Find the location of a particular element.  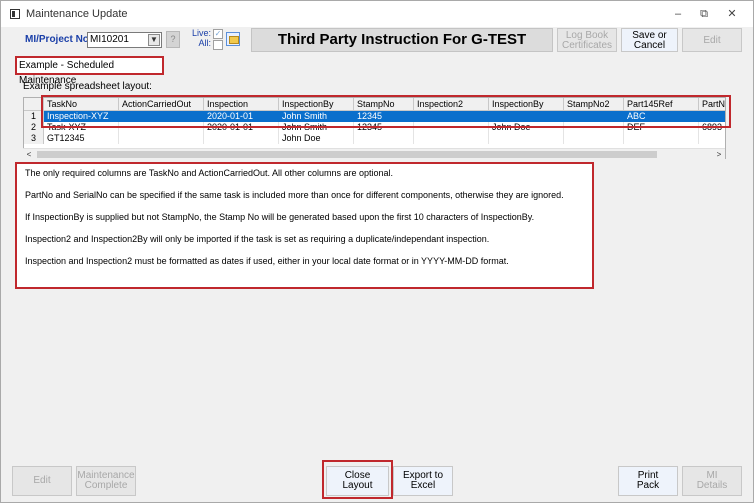

title-bar: Maintenance Update – ⧉ ✕ is located at coordinates (377, 14).